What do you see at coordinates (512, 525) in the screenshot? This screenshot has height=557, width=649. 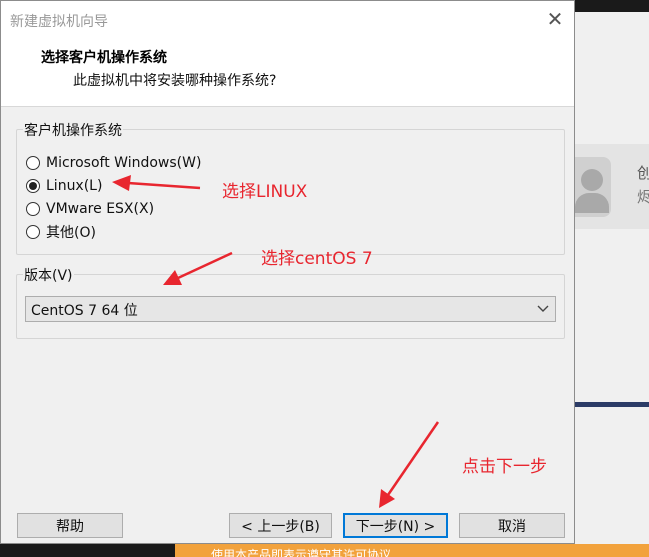 I see `cancel-button: 取消` at bounding box center [512, 525].